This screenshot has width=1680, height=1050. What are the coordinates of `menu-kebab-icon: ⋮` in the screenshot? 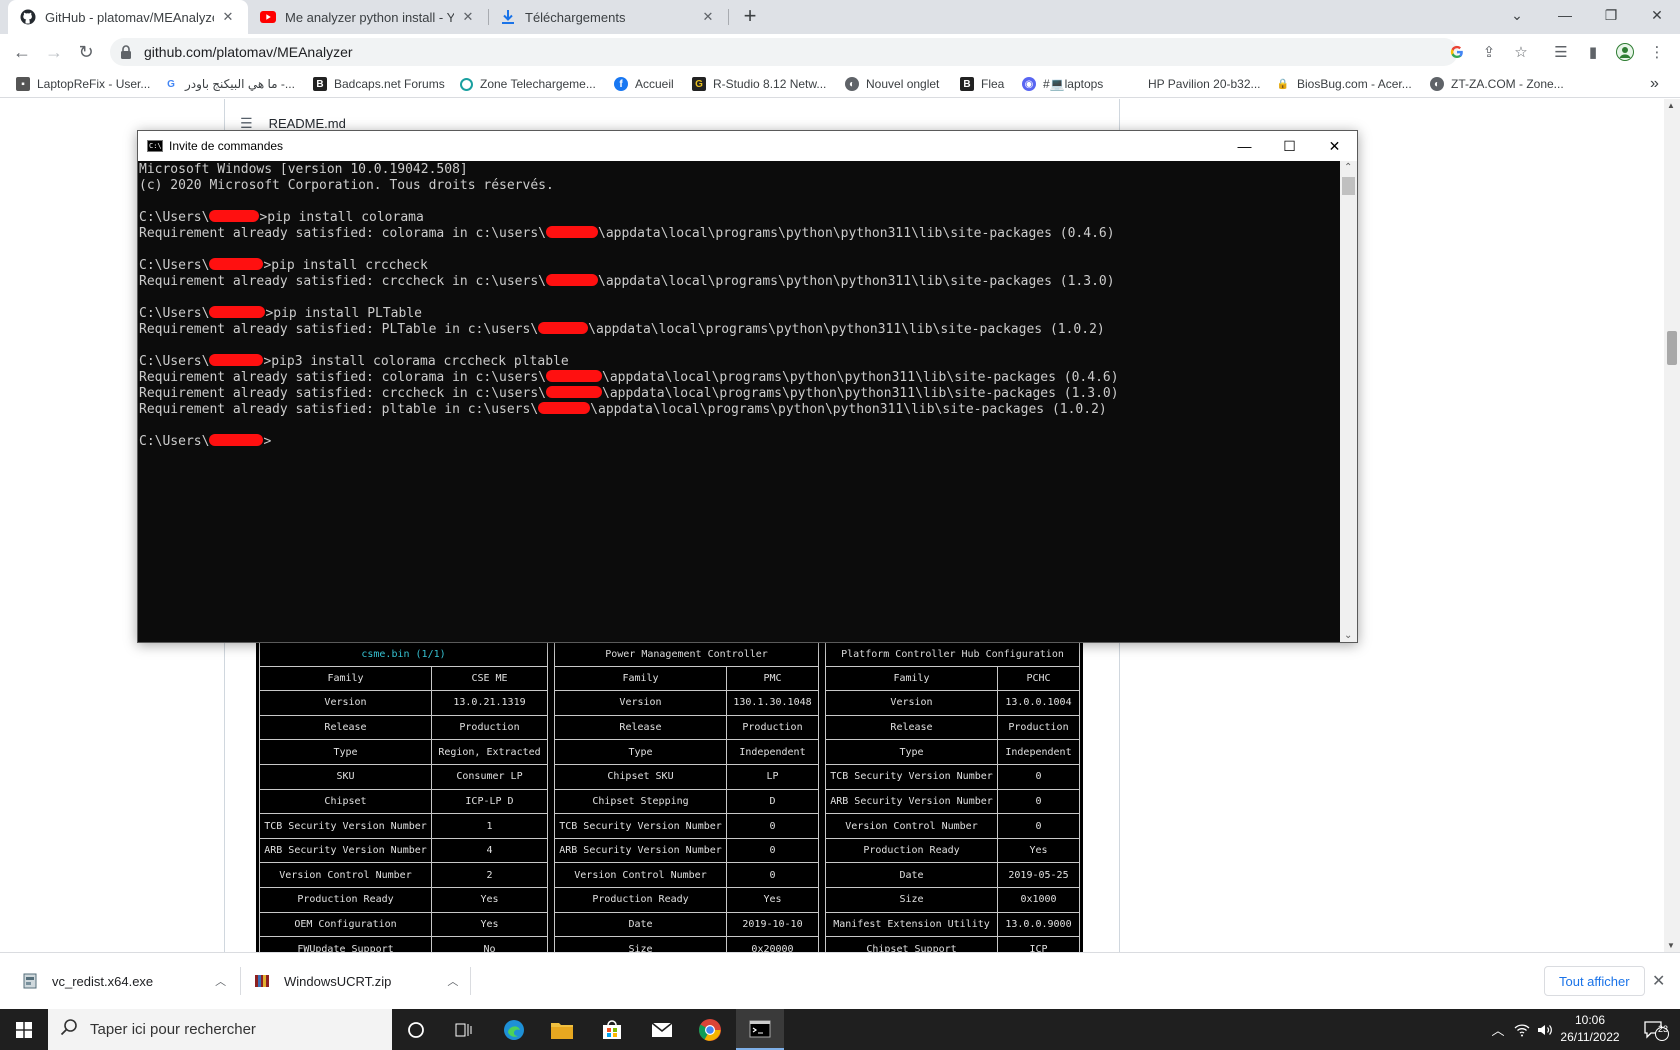 It's located at (1657, 52).